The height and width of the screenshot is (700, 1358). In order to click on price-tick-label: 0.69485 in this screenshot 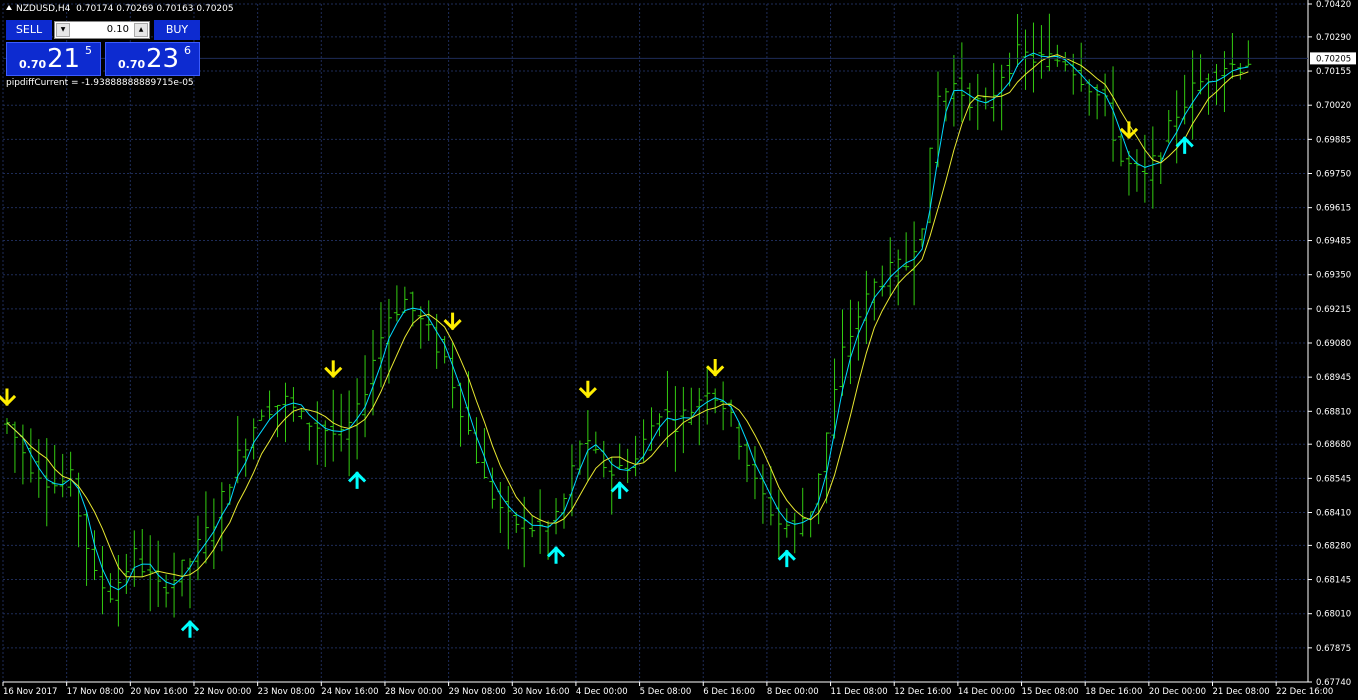, I will do `click(1333, 242)`.